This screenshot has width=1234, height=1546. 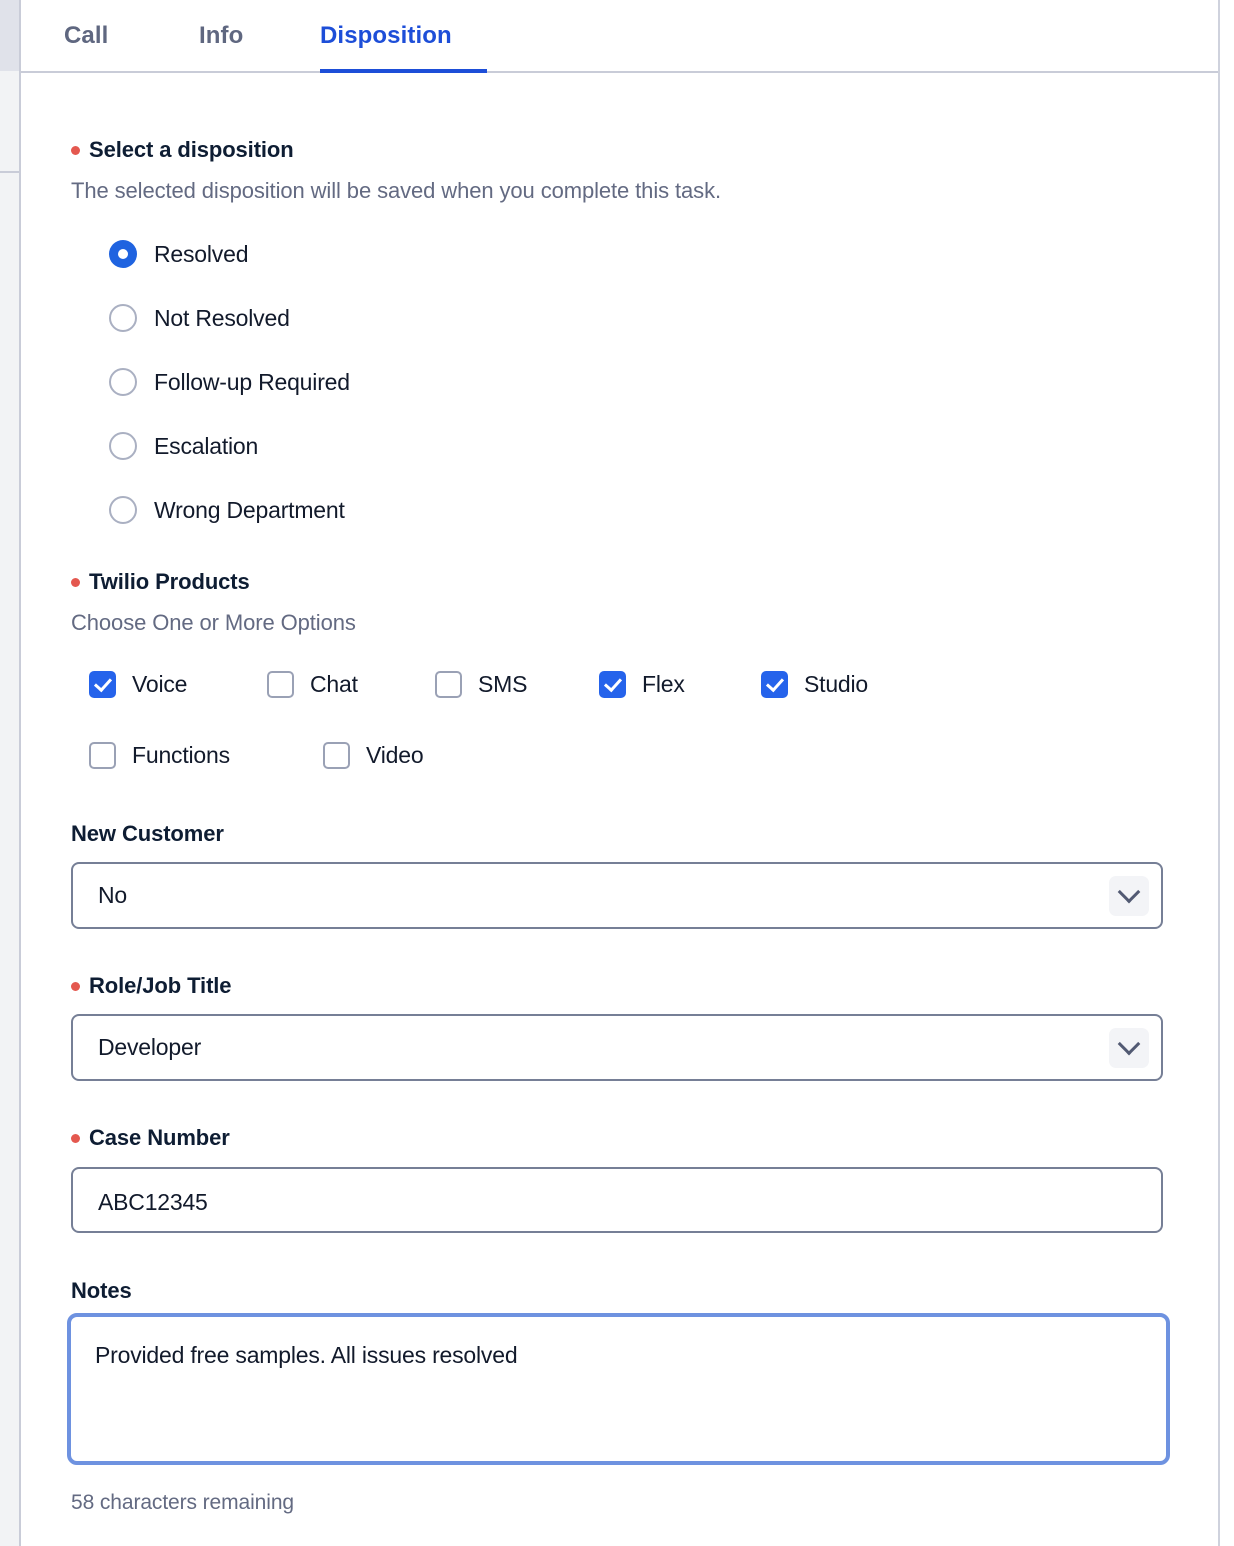 I want to click on checkbox-label-functions: Functions, so click(x=181, y=755).